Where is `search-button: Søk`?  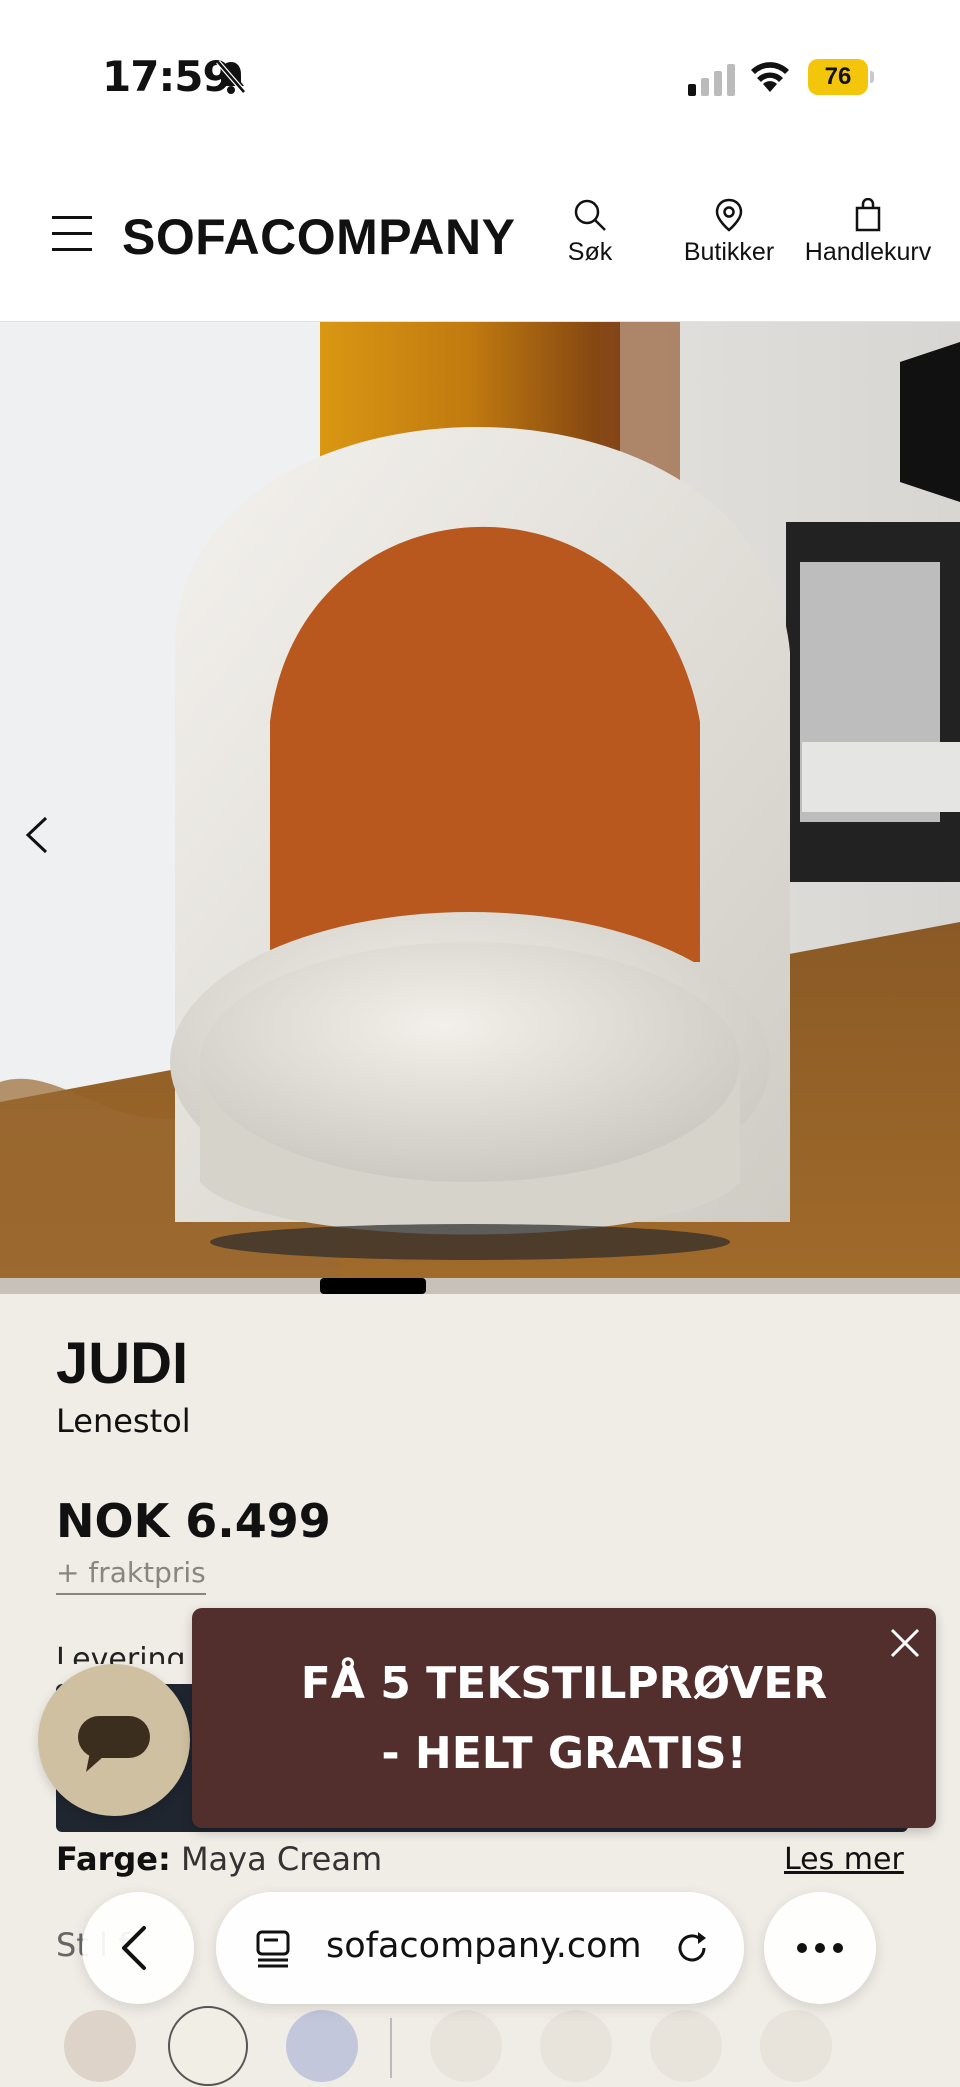
search-button: Søk is located at coordinates (590, 232).